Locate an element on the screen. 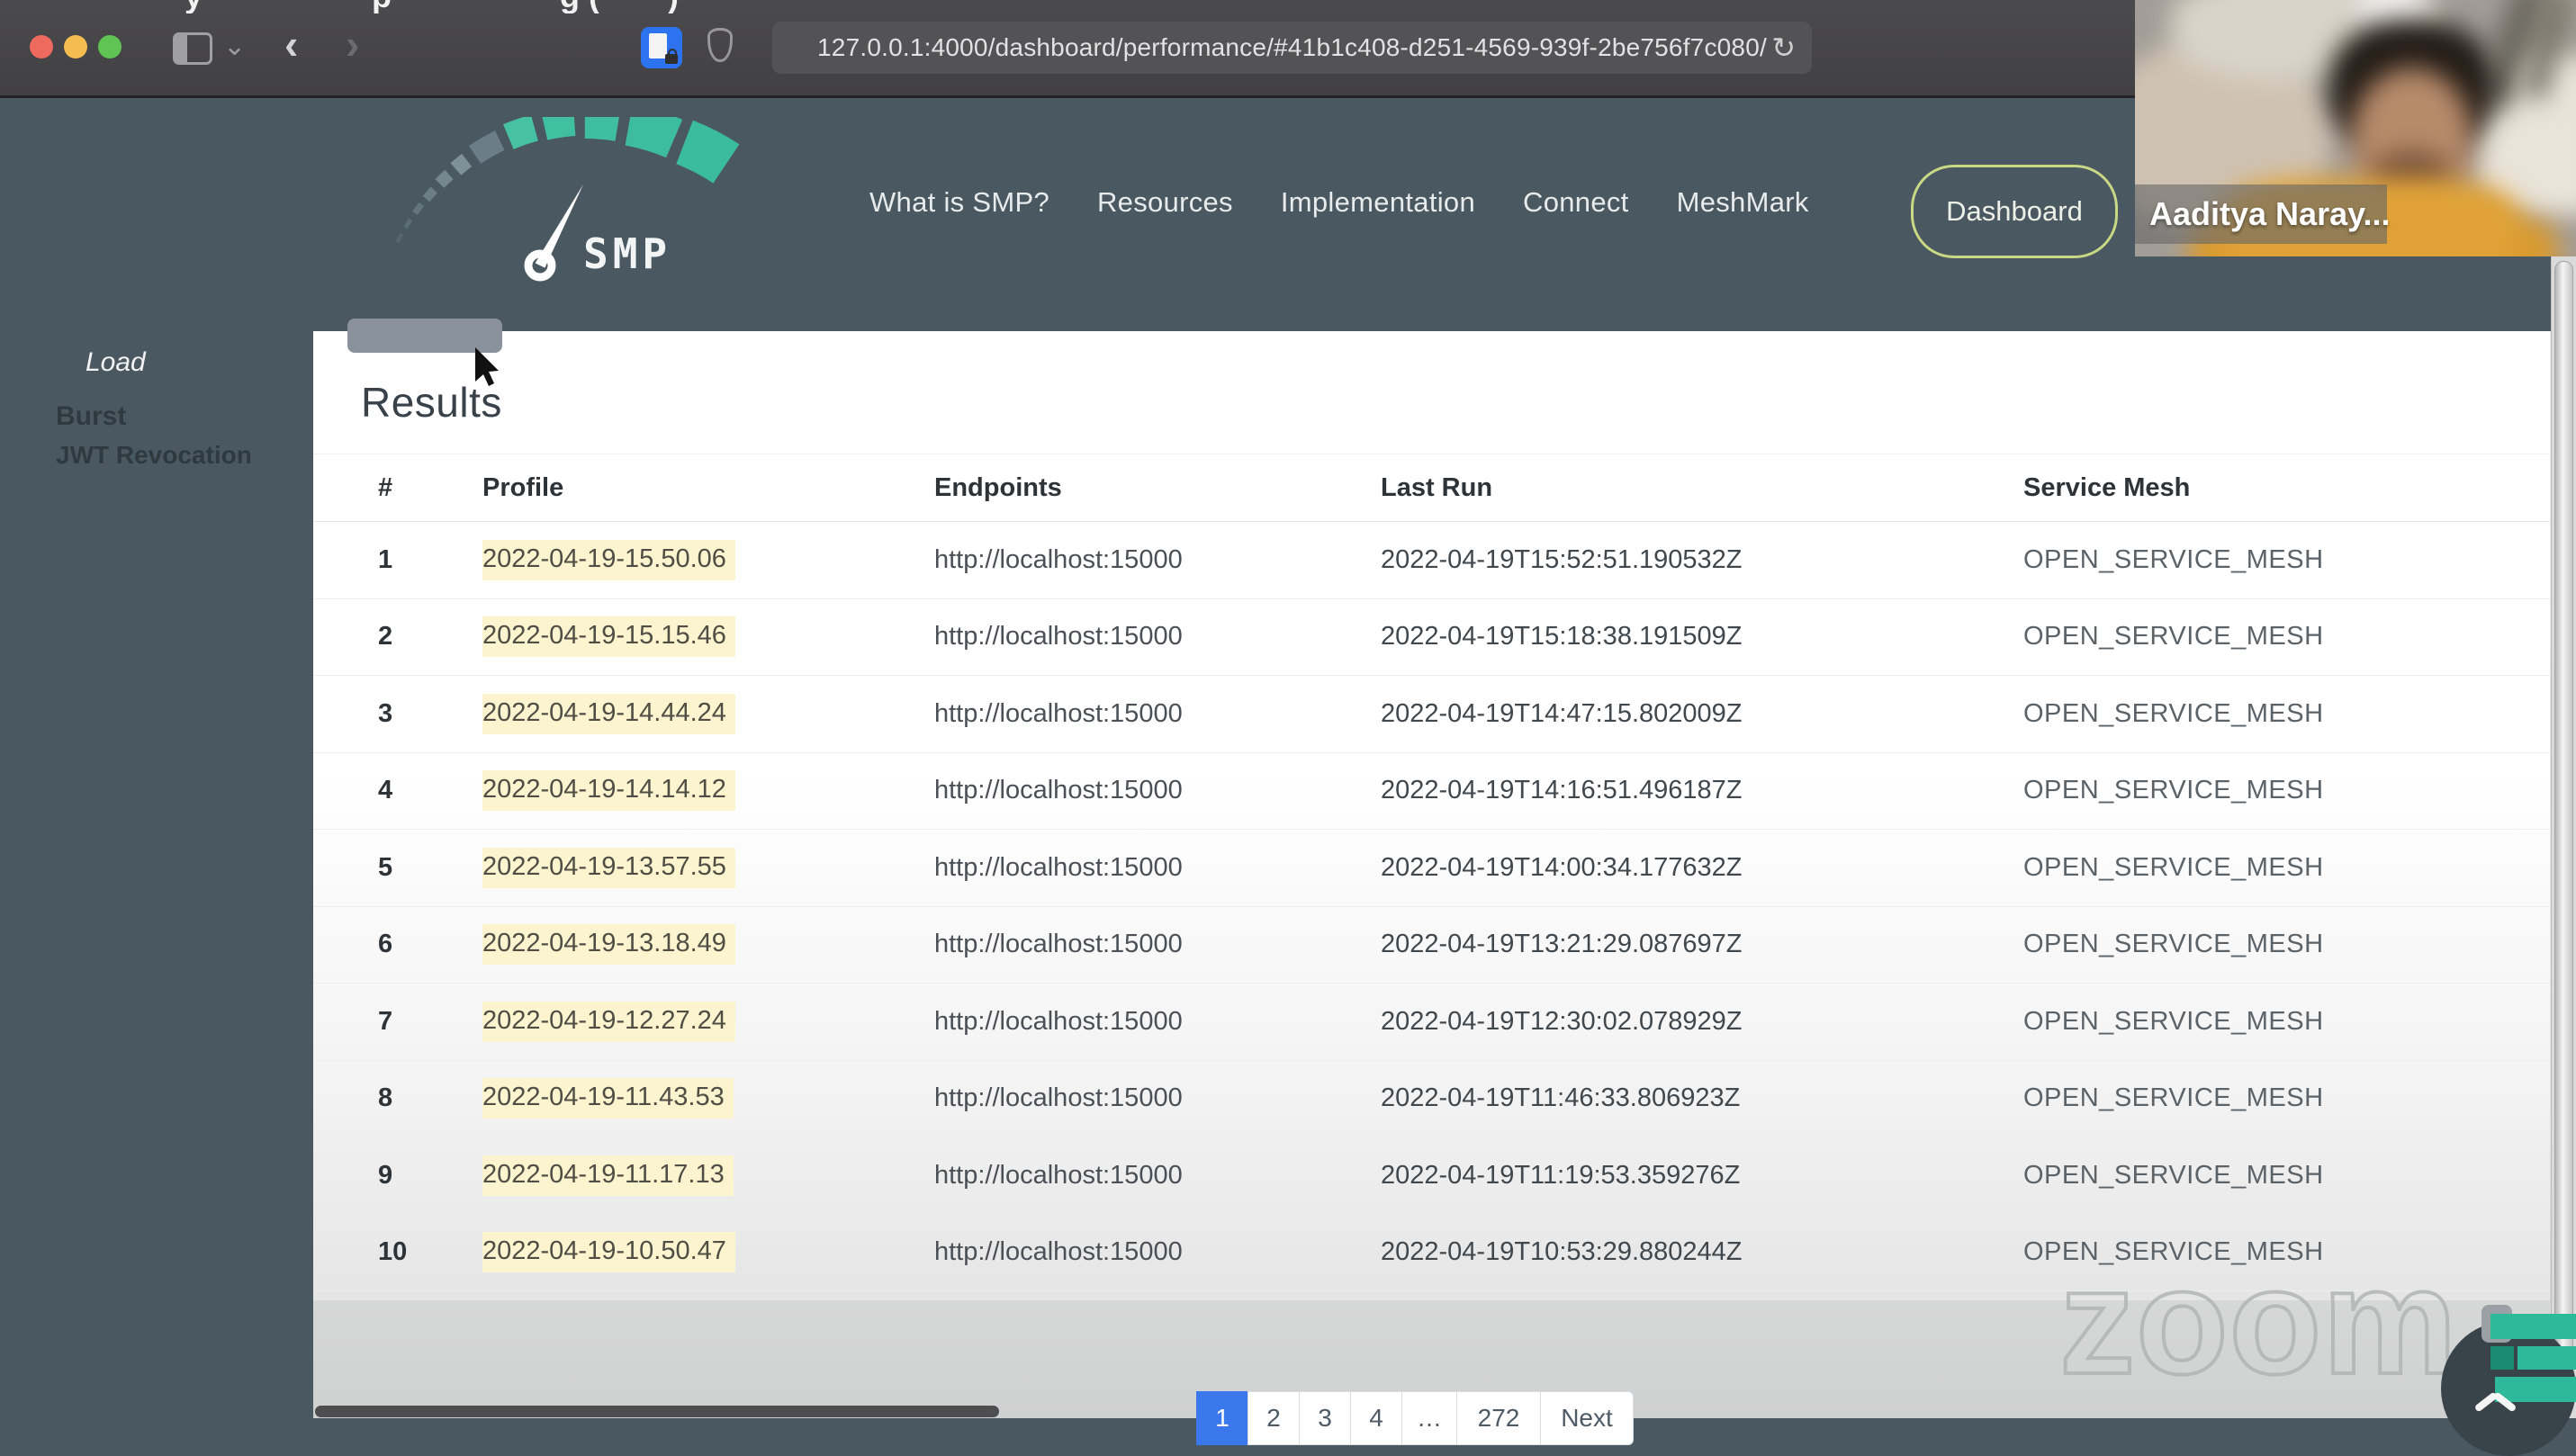  reload-icon: ↻ is located at coordinates (1783, 48).